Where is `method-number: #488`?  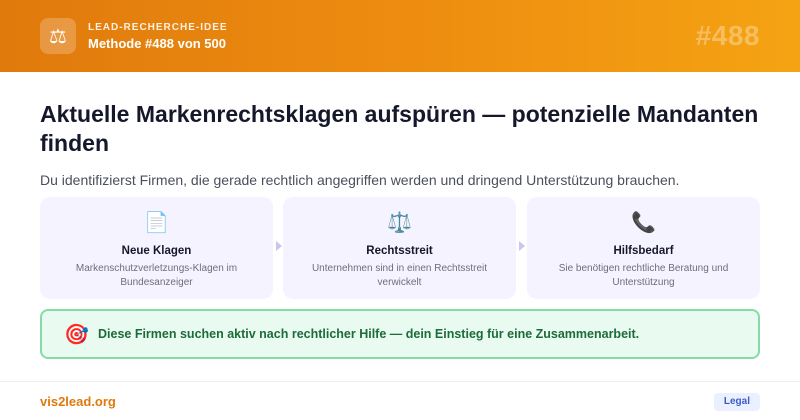 method-number: #488 is located at coordinates (727, 35).